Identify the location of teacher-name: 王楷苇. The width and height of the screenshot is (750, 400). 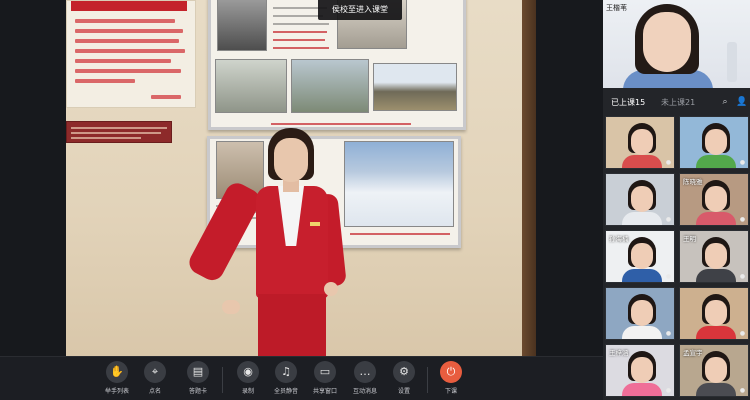
(616, 8).